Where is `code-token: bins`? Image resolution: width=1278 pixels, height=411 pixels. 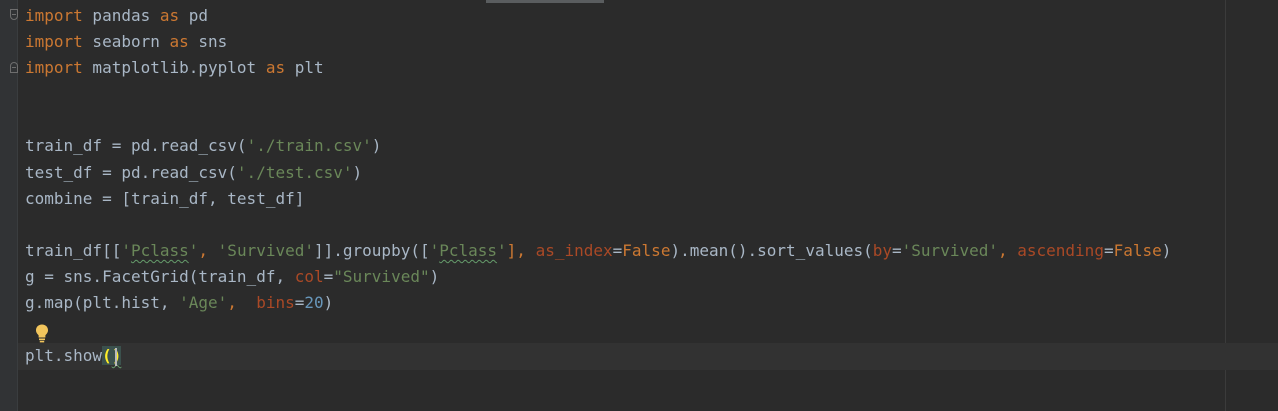 code-token: bins is located at coordinates (275, 302).